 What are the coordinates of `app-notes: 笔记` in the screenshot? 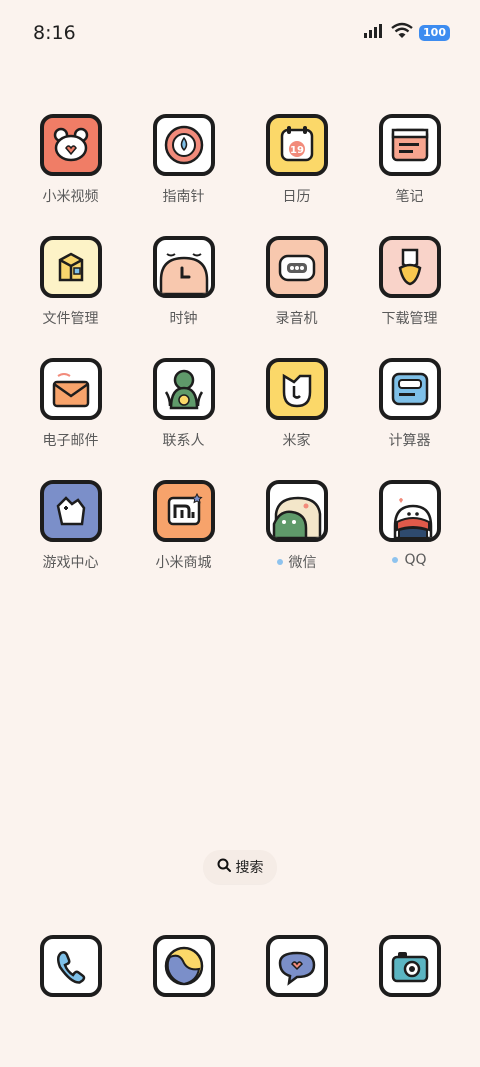 It's located at (409, 175).